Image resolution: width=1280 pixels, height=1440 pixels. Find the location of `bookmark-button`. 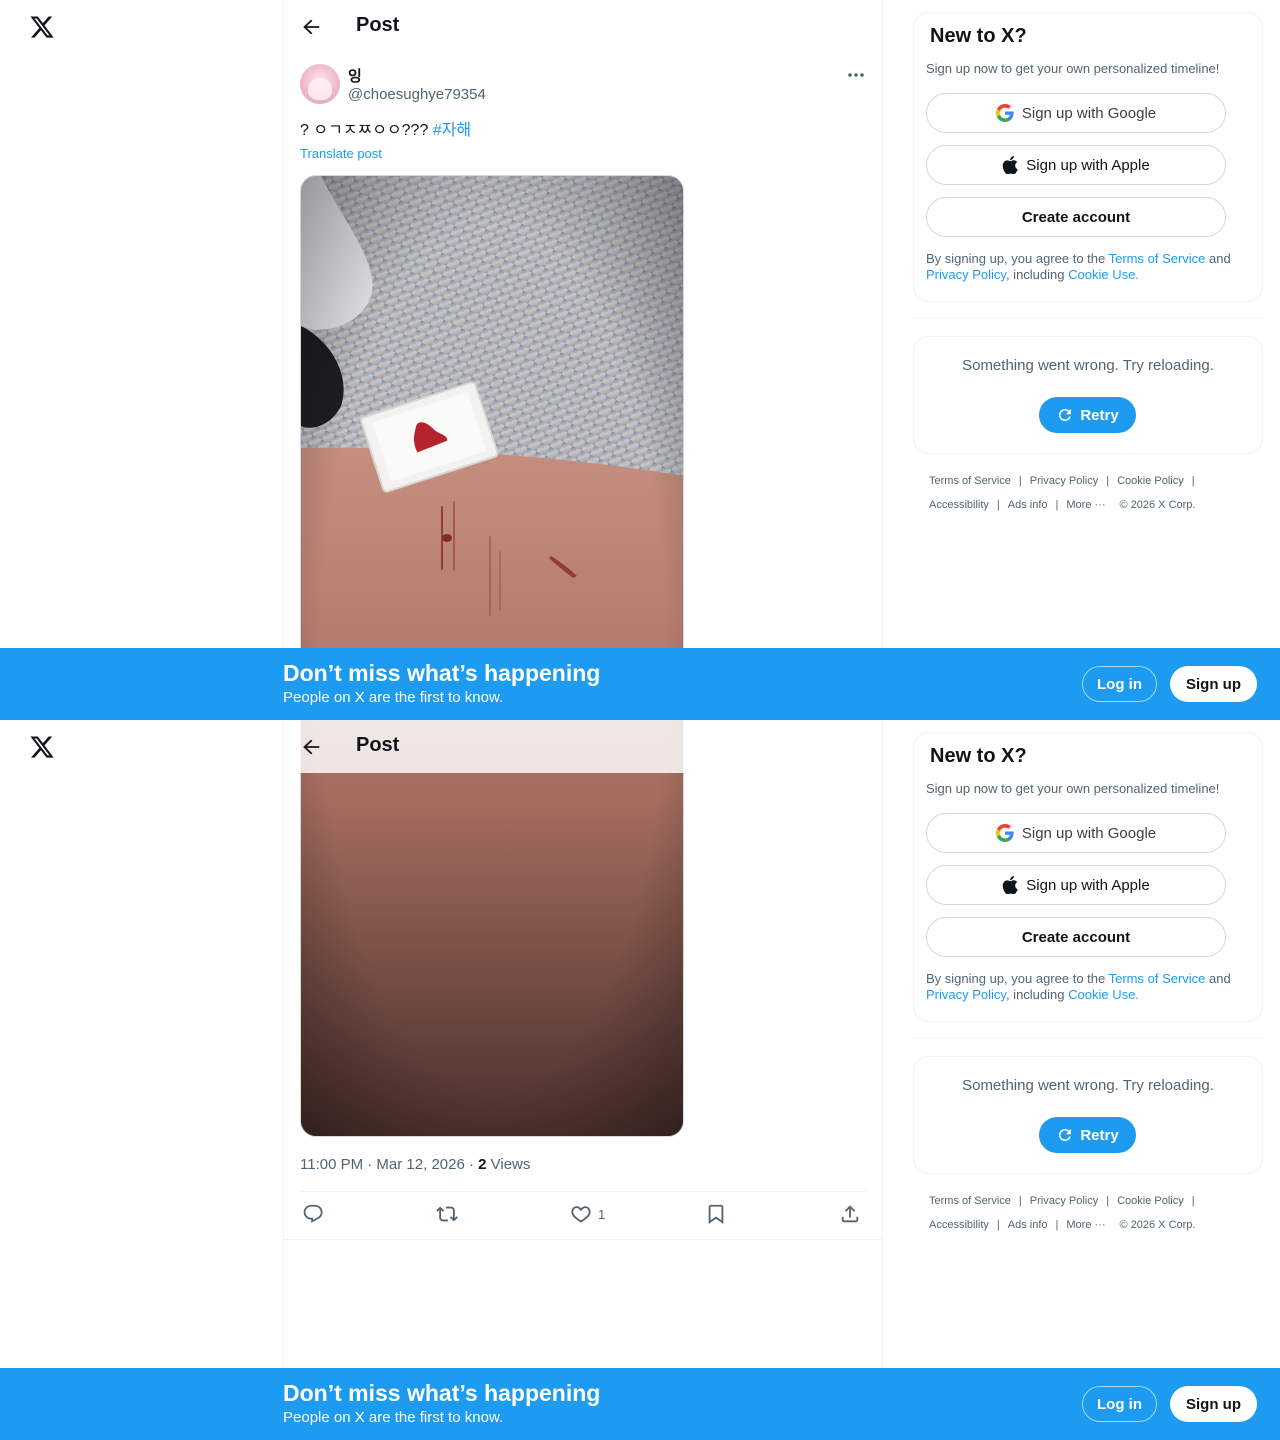

bookmark-button is located at coordinates (716, 1214).